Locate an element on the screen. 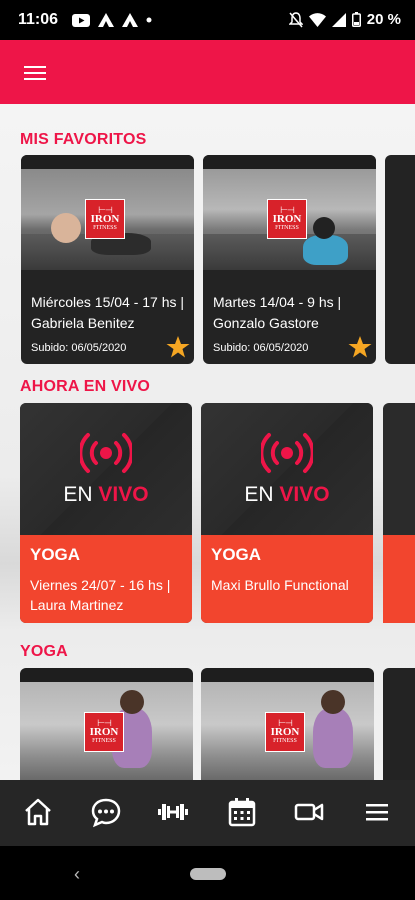 The height and width of the screenshot is (900, 415). system-icons: 20 % is located at coordinates (344, 19).